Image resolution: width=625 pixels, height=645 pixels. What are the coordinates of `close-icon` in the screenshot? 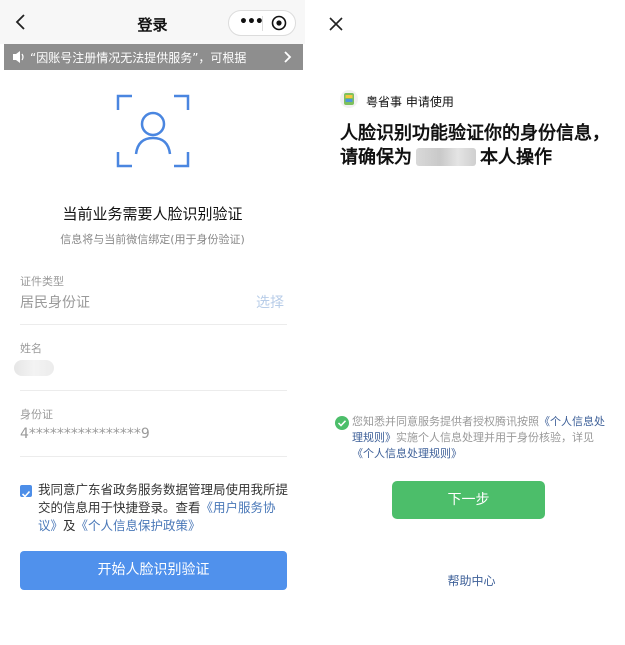 It's located at (336, 24).